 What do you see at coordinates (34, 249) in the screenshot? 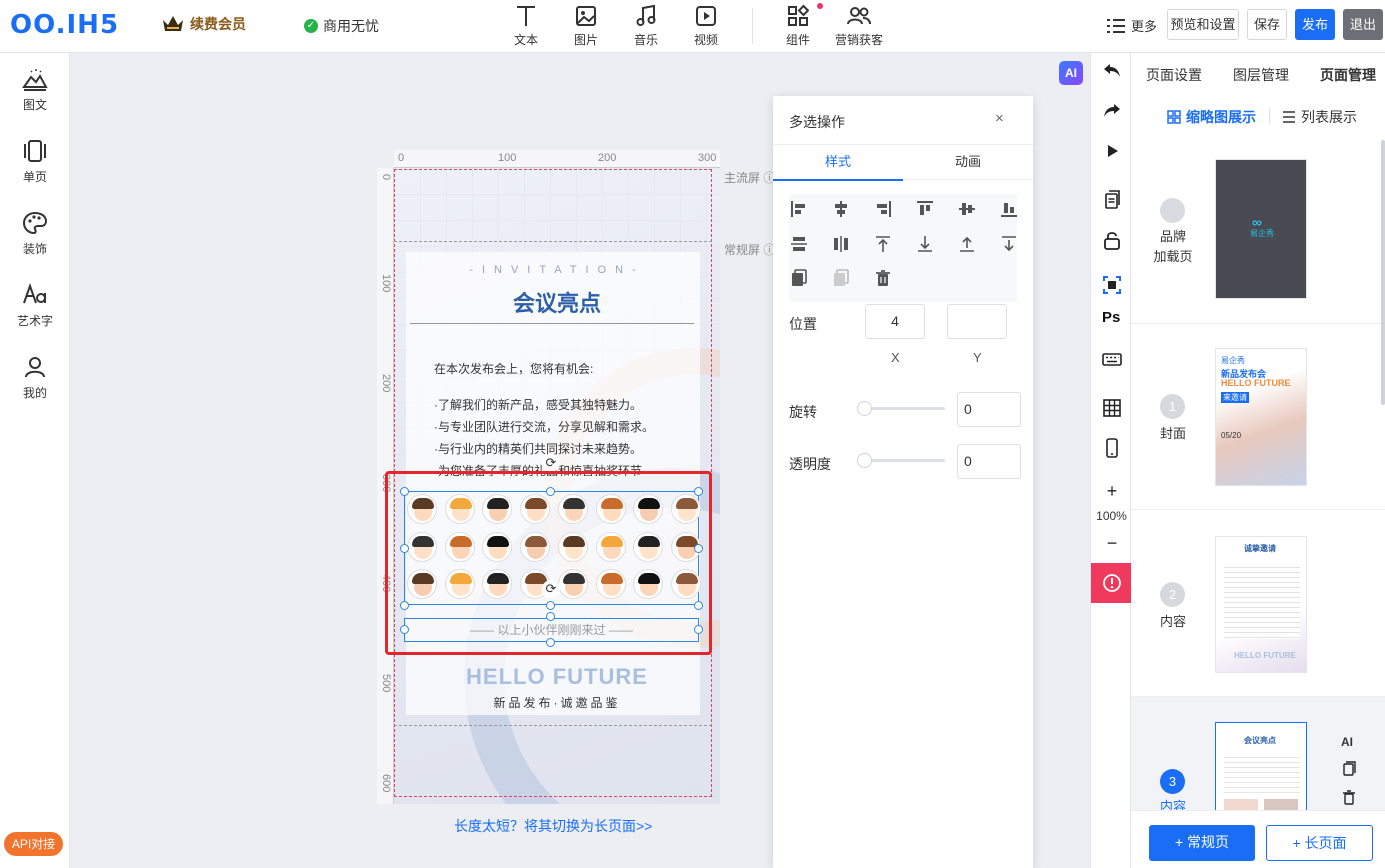
I see `sidebar-label: 装饰` at bounding box center [34, 249].